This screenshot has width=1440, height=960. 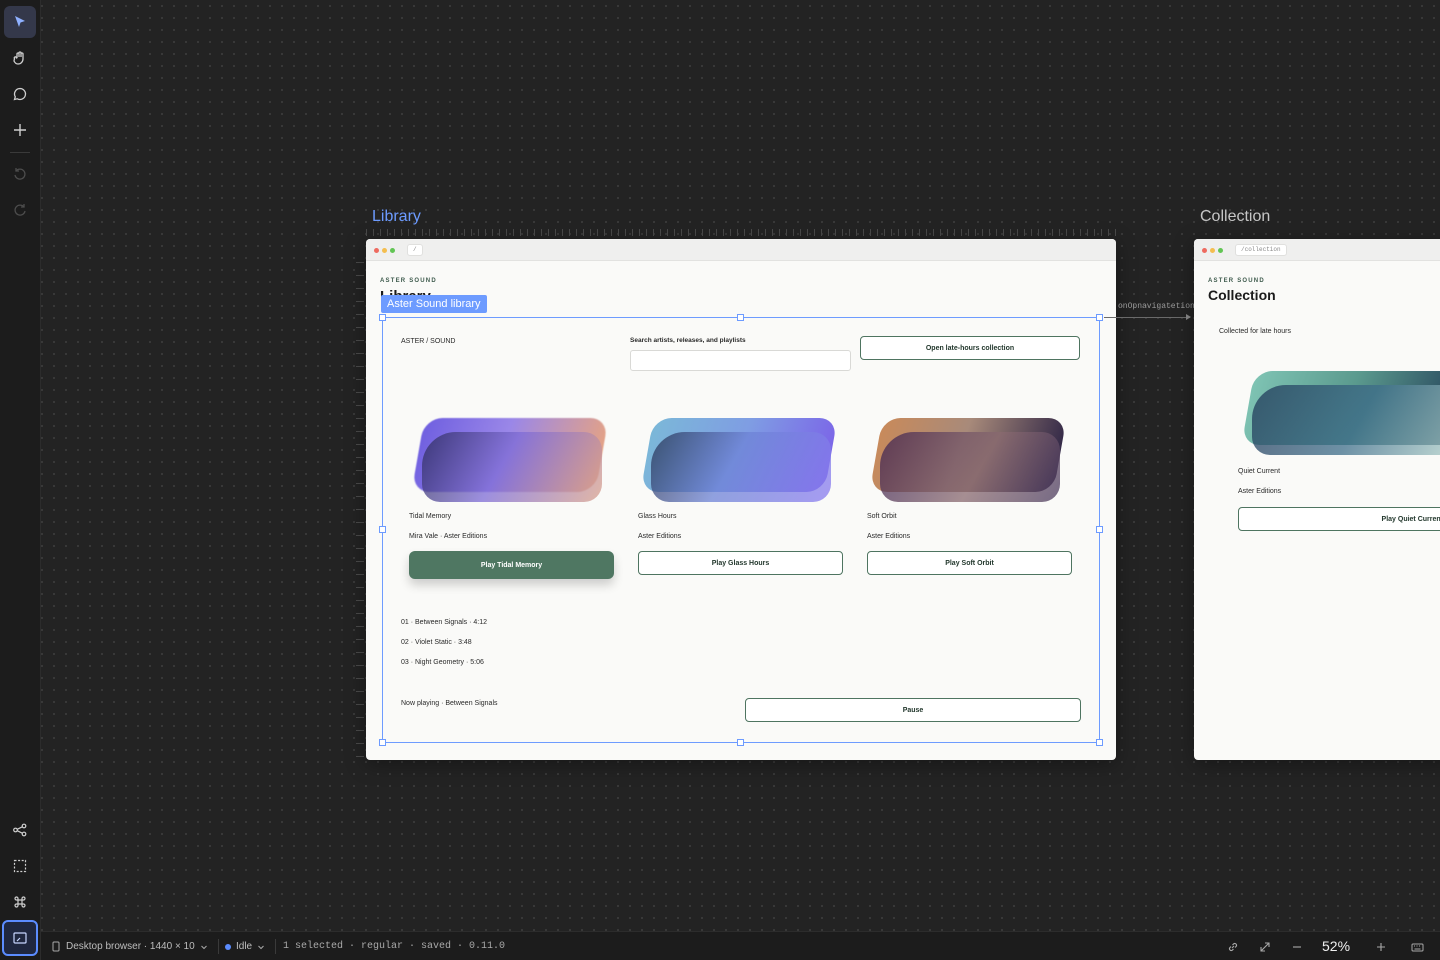 I want to click on frame-title-library: Library, so click(x=396, y=217).